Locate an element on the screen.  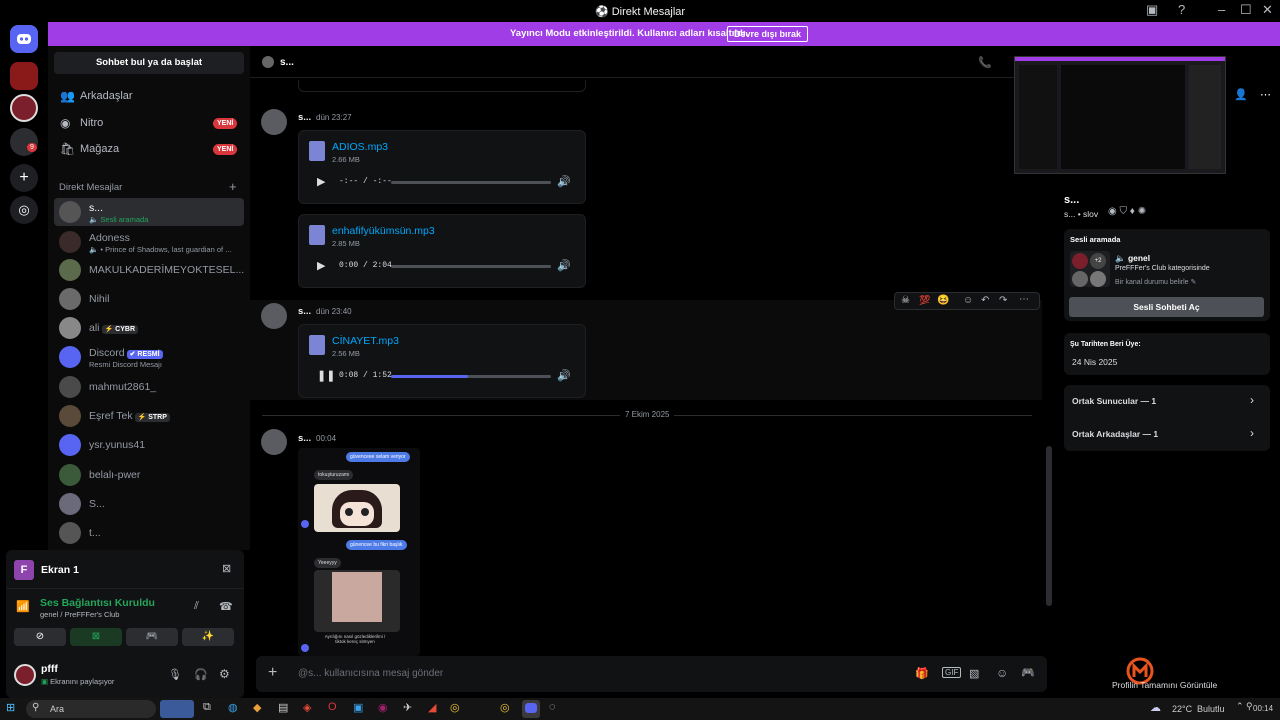
app-icon: ◈ is located at coordinates (307, 707).